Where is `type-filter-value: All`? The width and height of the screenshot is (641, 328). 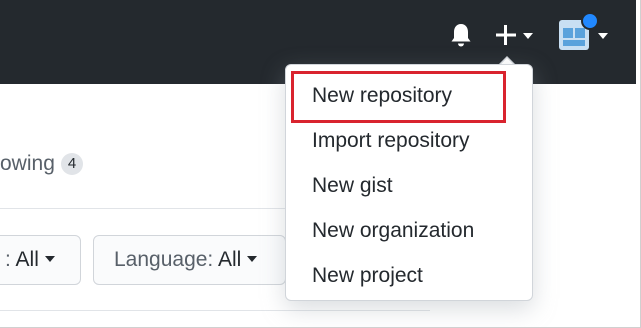 type-filter-value: All is located at coordinates (27, 259).